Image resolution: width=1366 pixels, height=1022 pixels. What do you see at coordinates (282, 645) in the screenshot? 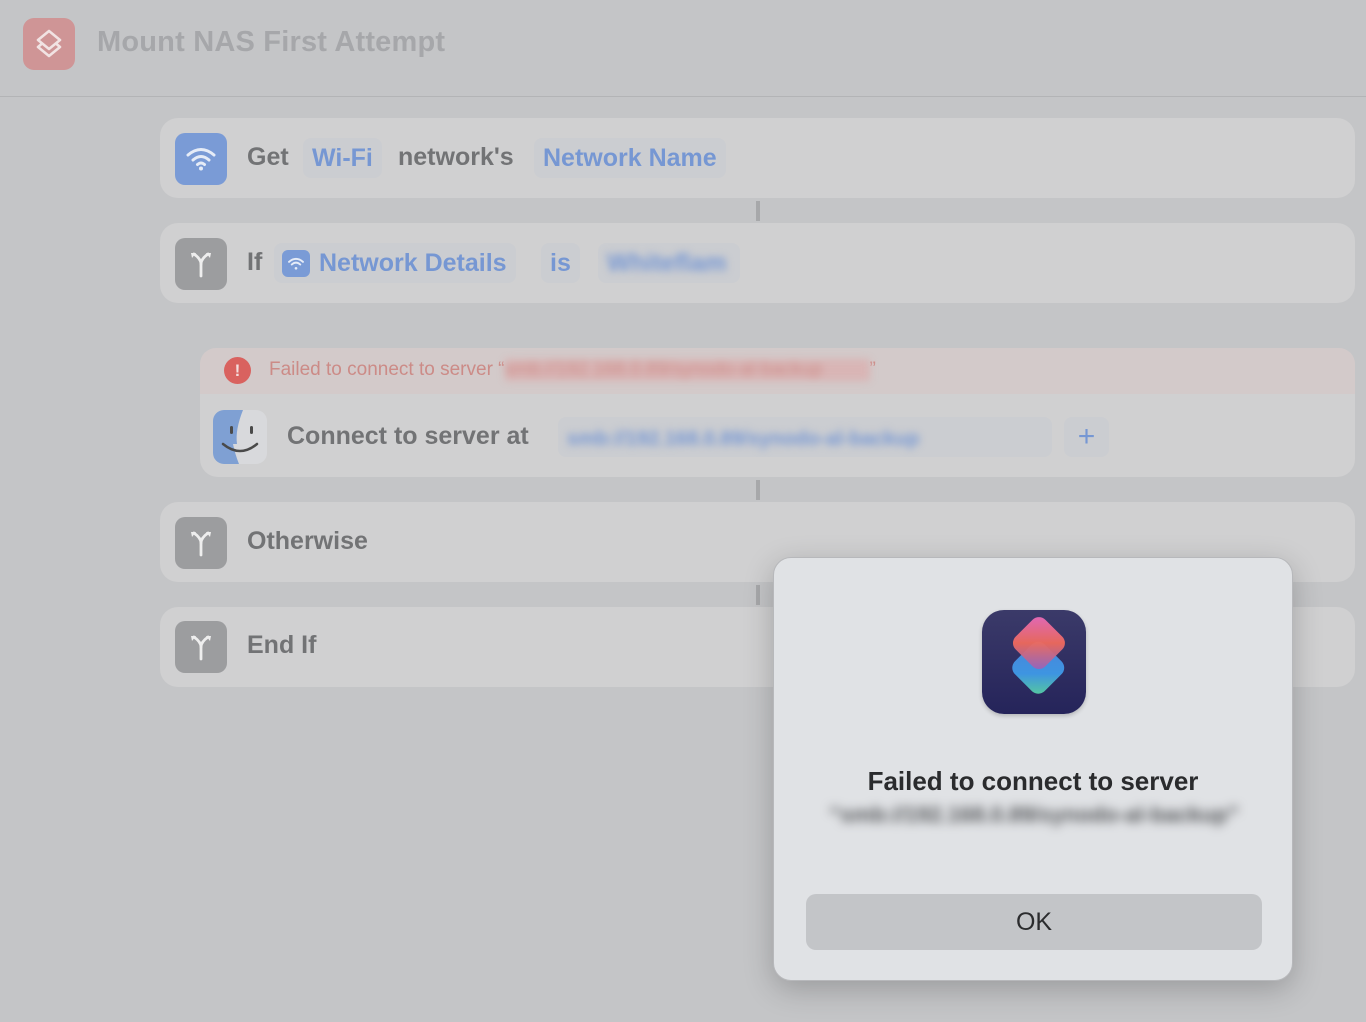
I see `end-if-label: End If` at bounding box center [282, 645].